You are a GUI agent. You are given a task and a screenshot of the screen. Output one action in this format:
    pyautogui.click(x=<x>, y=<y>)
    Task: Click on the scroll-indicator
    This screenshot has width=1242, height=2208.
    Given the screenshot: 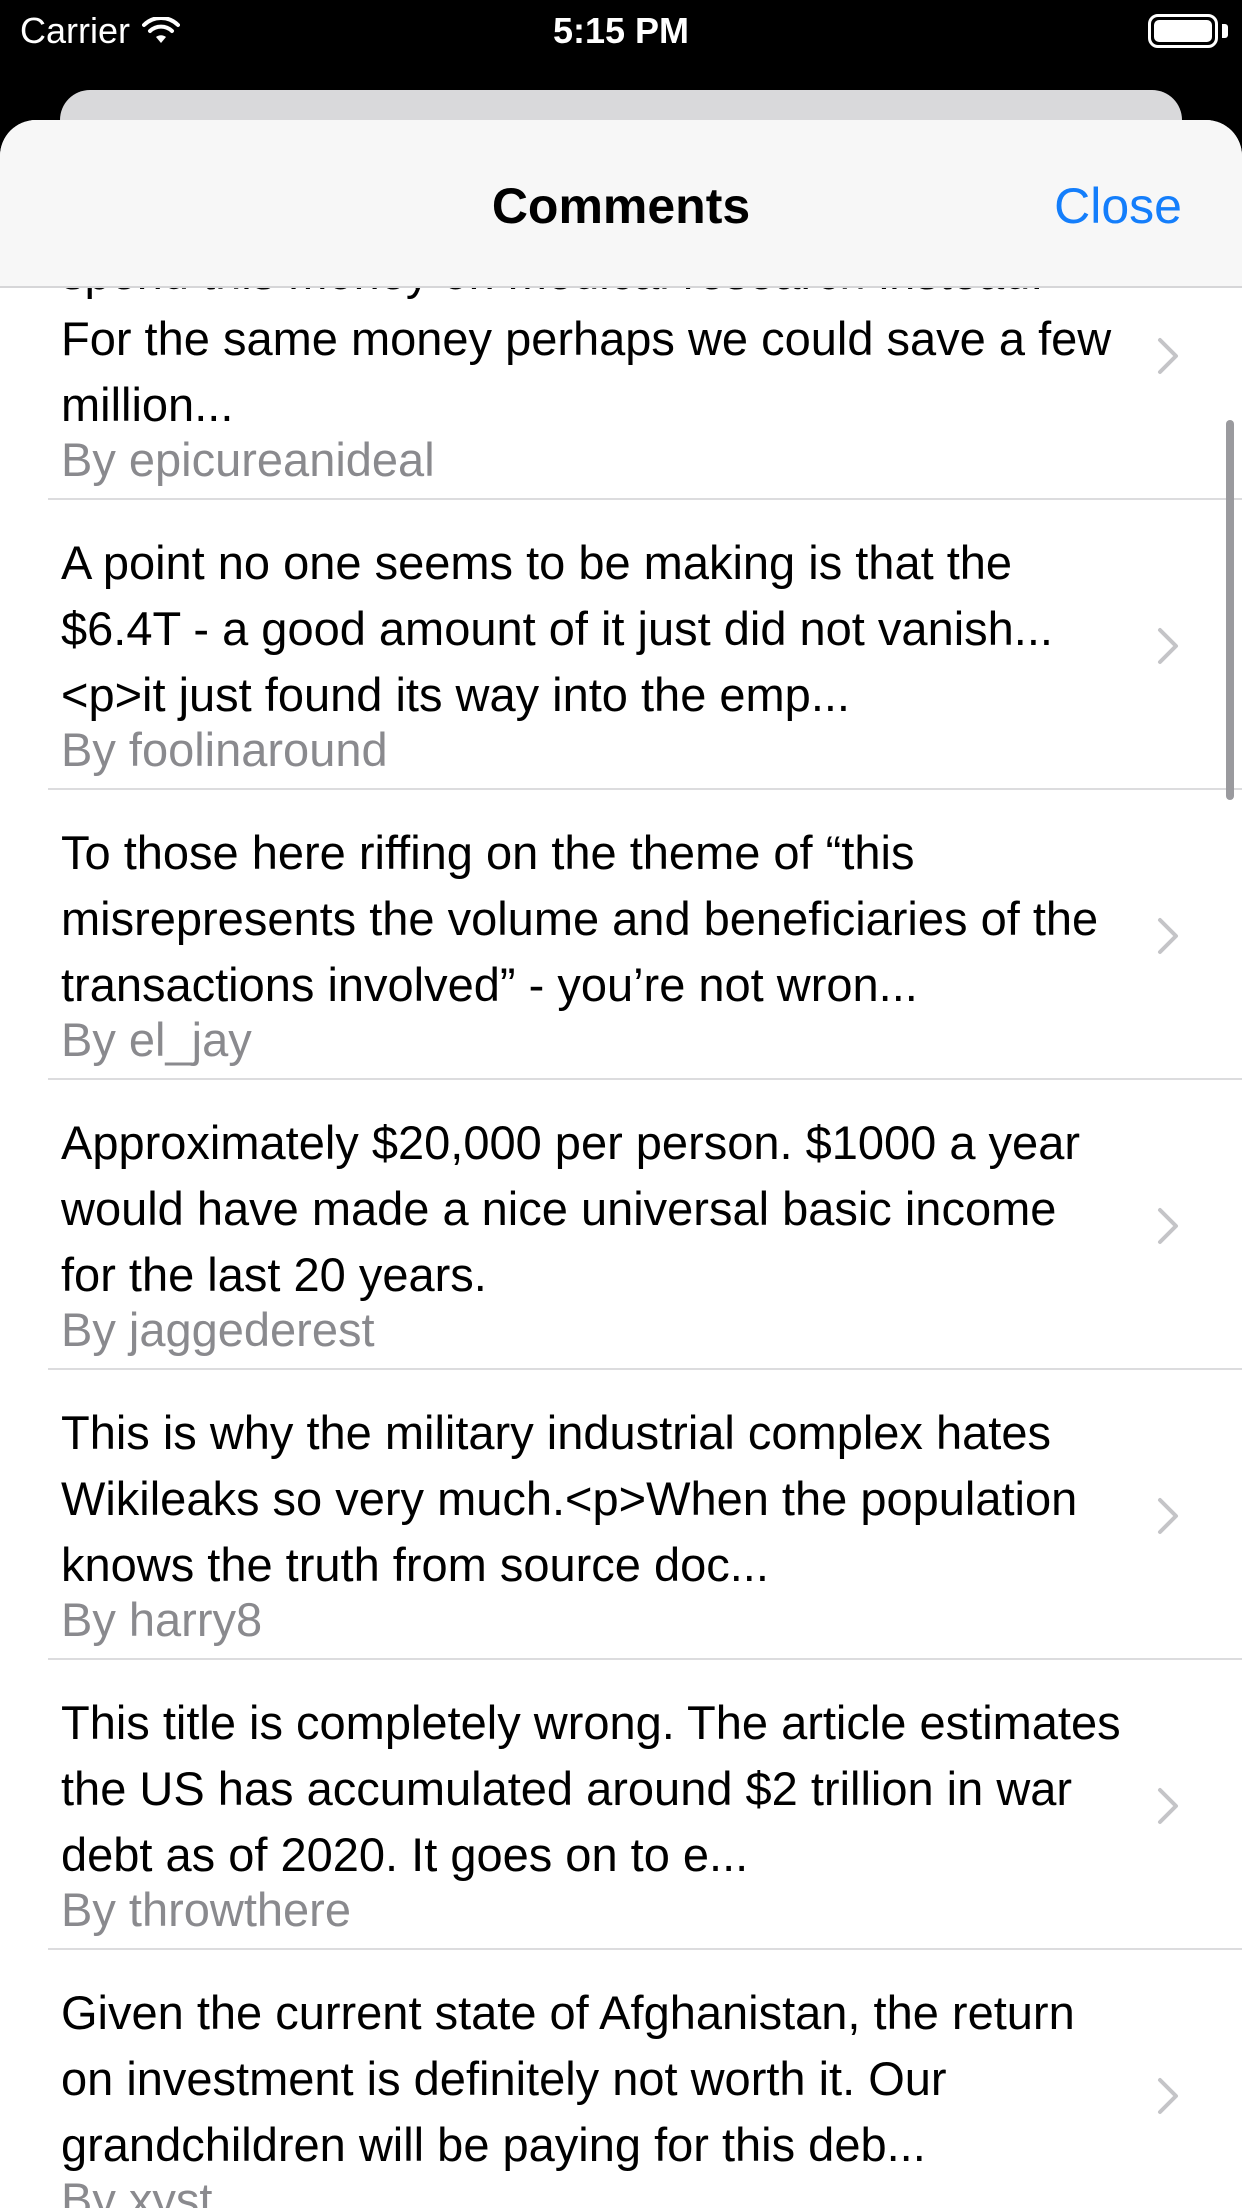 What is the action you would take?
    pyautogui.click(x=1230, y=610)
    